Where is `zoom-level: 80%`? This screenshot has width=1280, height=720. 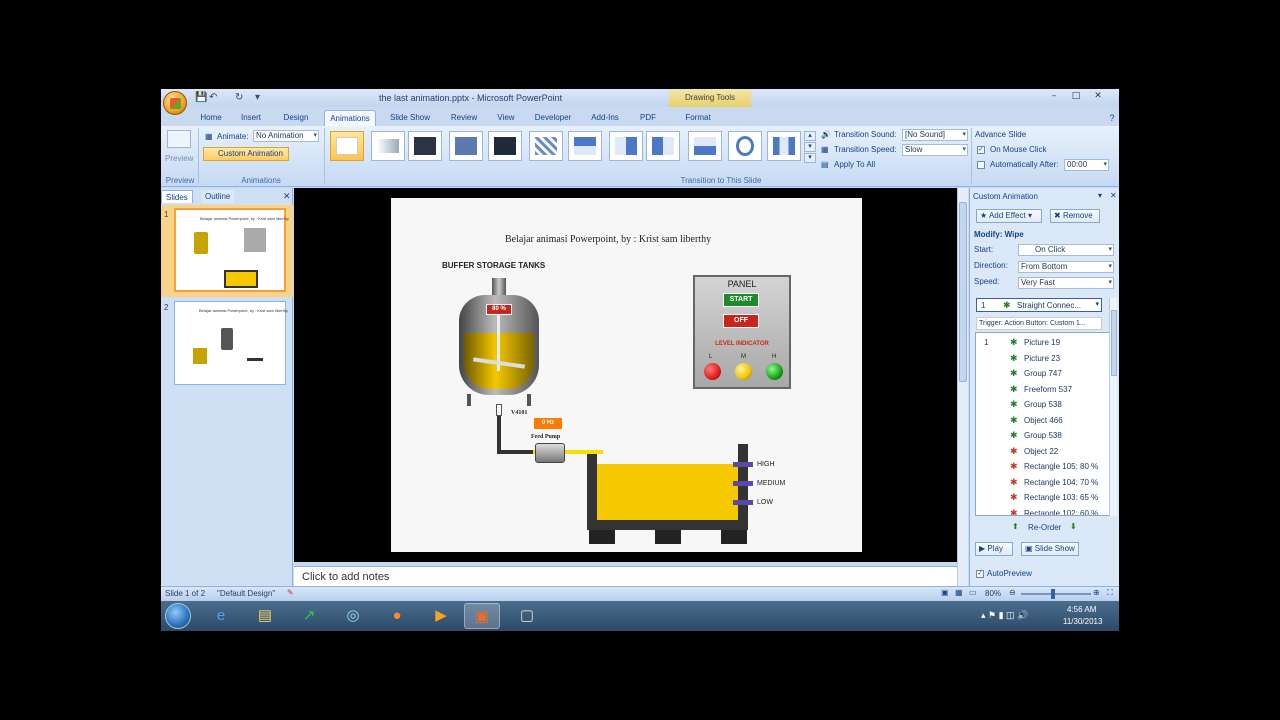 zoom-level: 80% is located at coordinates (993, 593).